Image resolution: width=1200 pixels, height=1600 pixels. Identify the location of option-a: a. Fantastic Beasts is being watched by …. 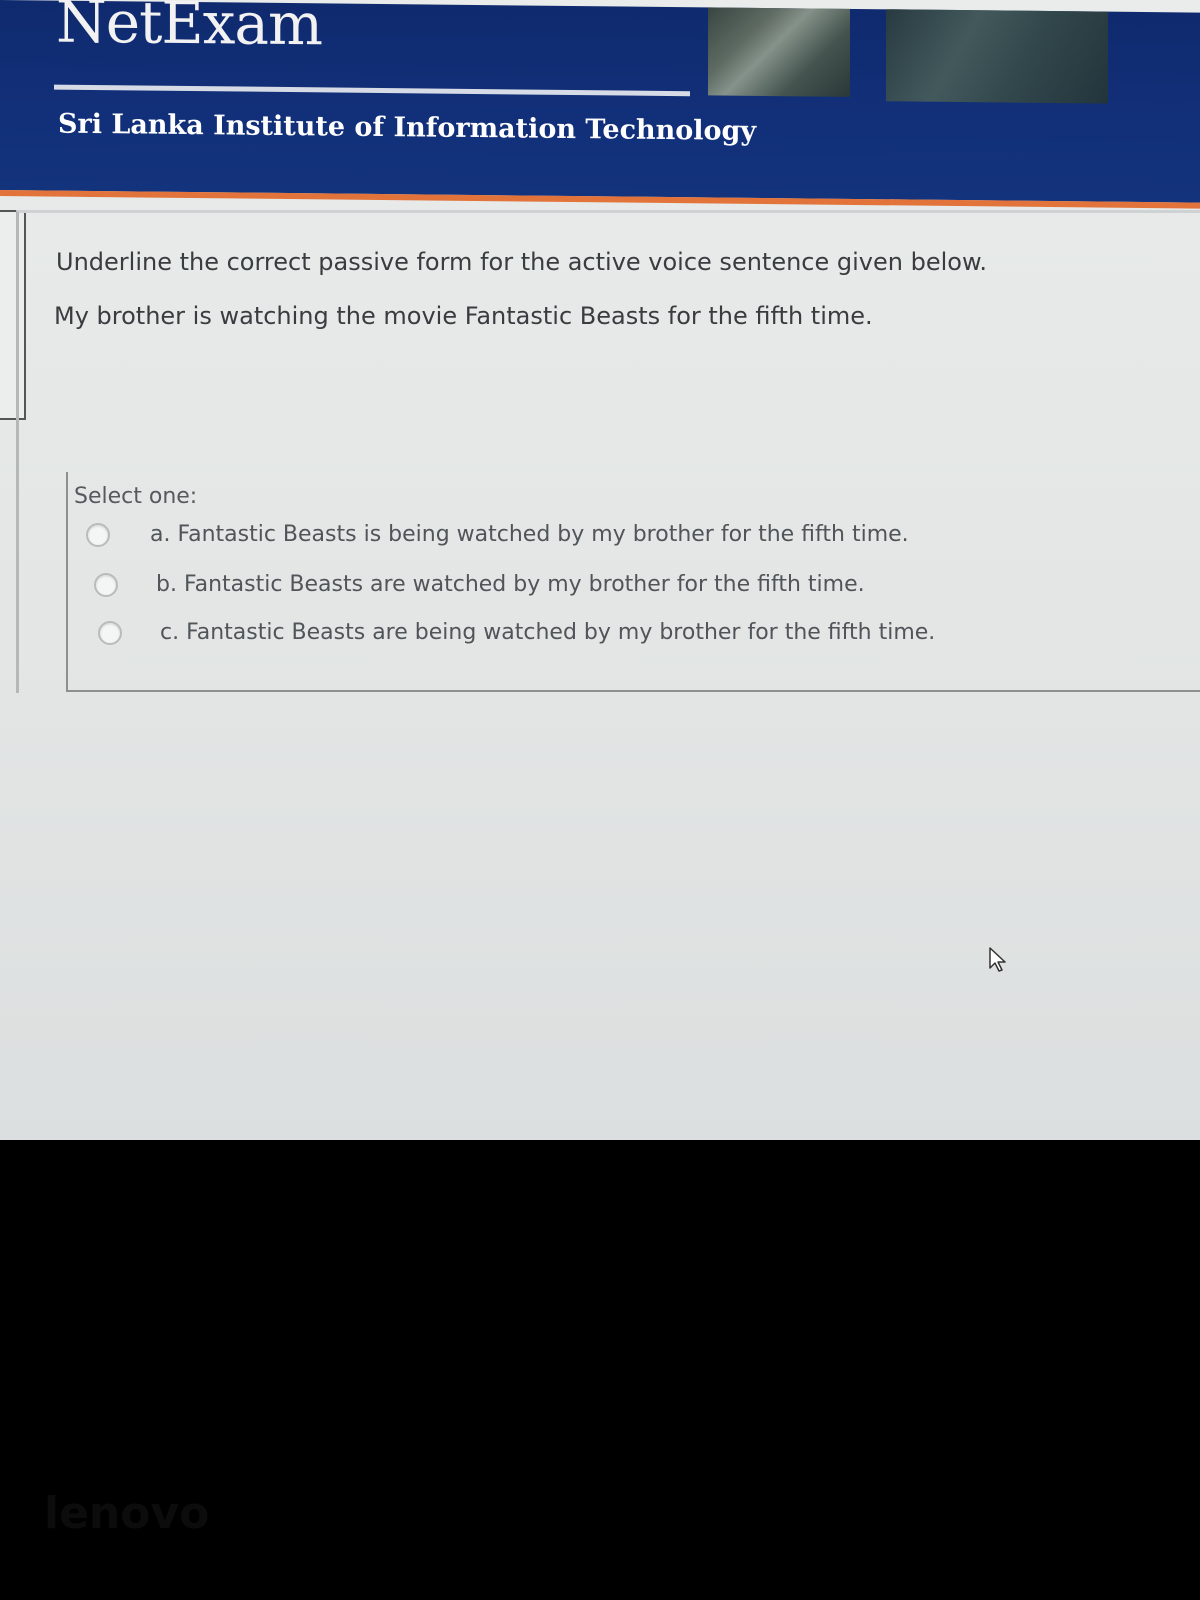
(497, 534).